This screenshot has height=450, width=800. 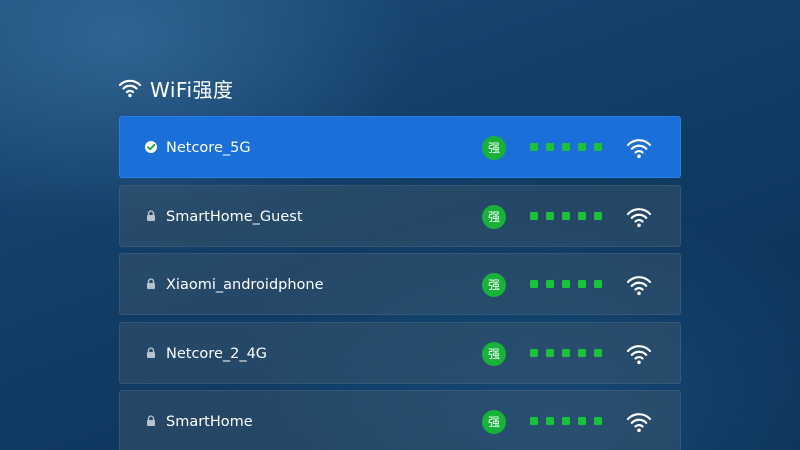 What do you see at coordinates (400, 215) in the screenshot?
I see `wifi-network-row: SmartHome_Guest 强` at bounding box center [400, 215].